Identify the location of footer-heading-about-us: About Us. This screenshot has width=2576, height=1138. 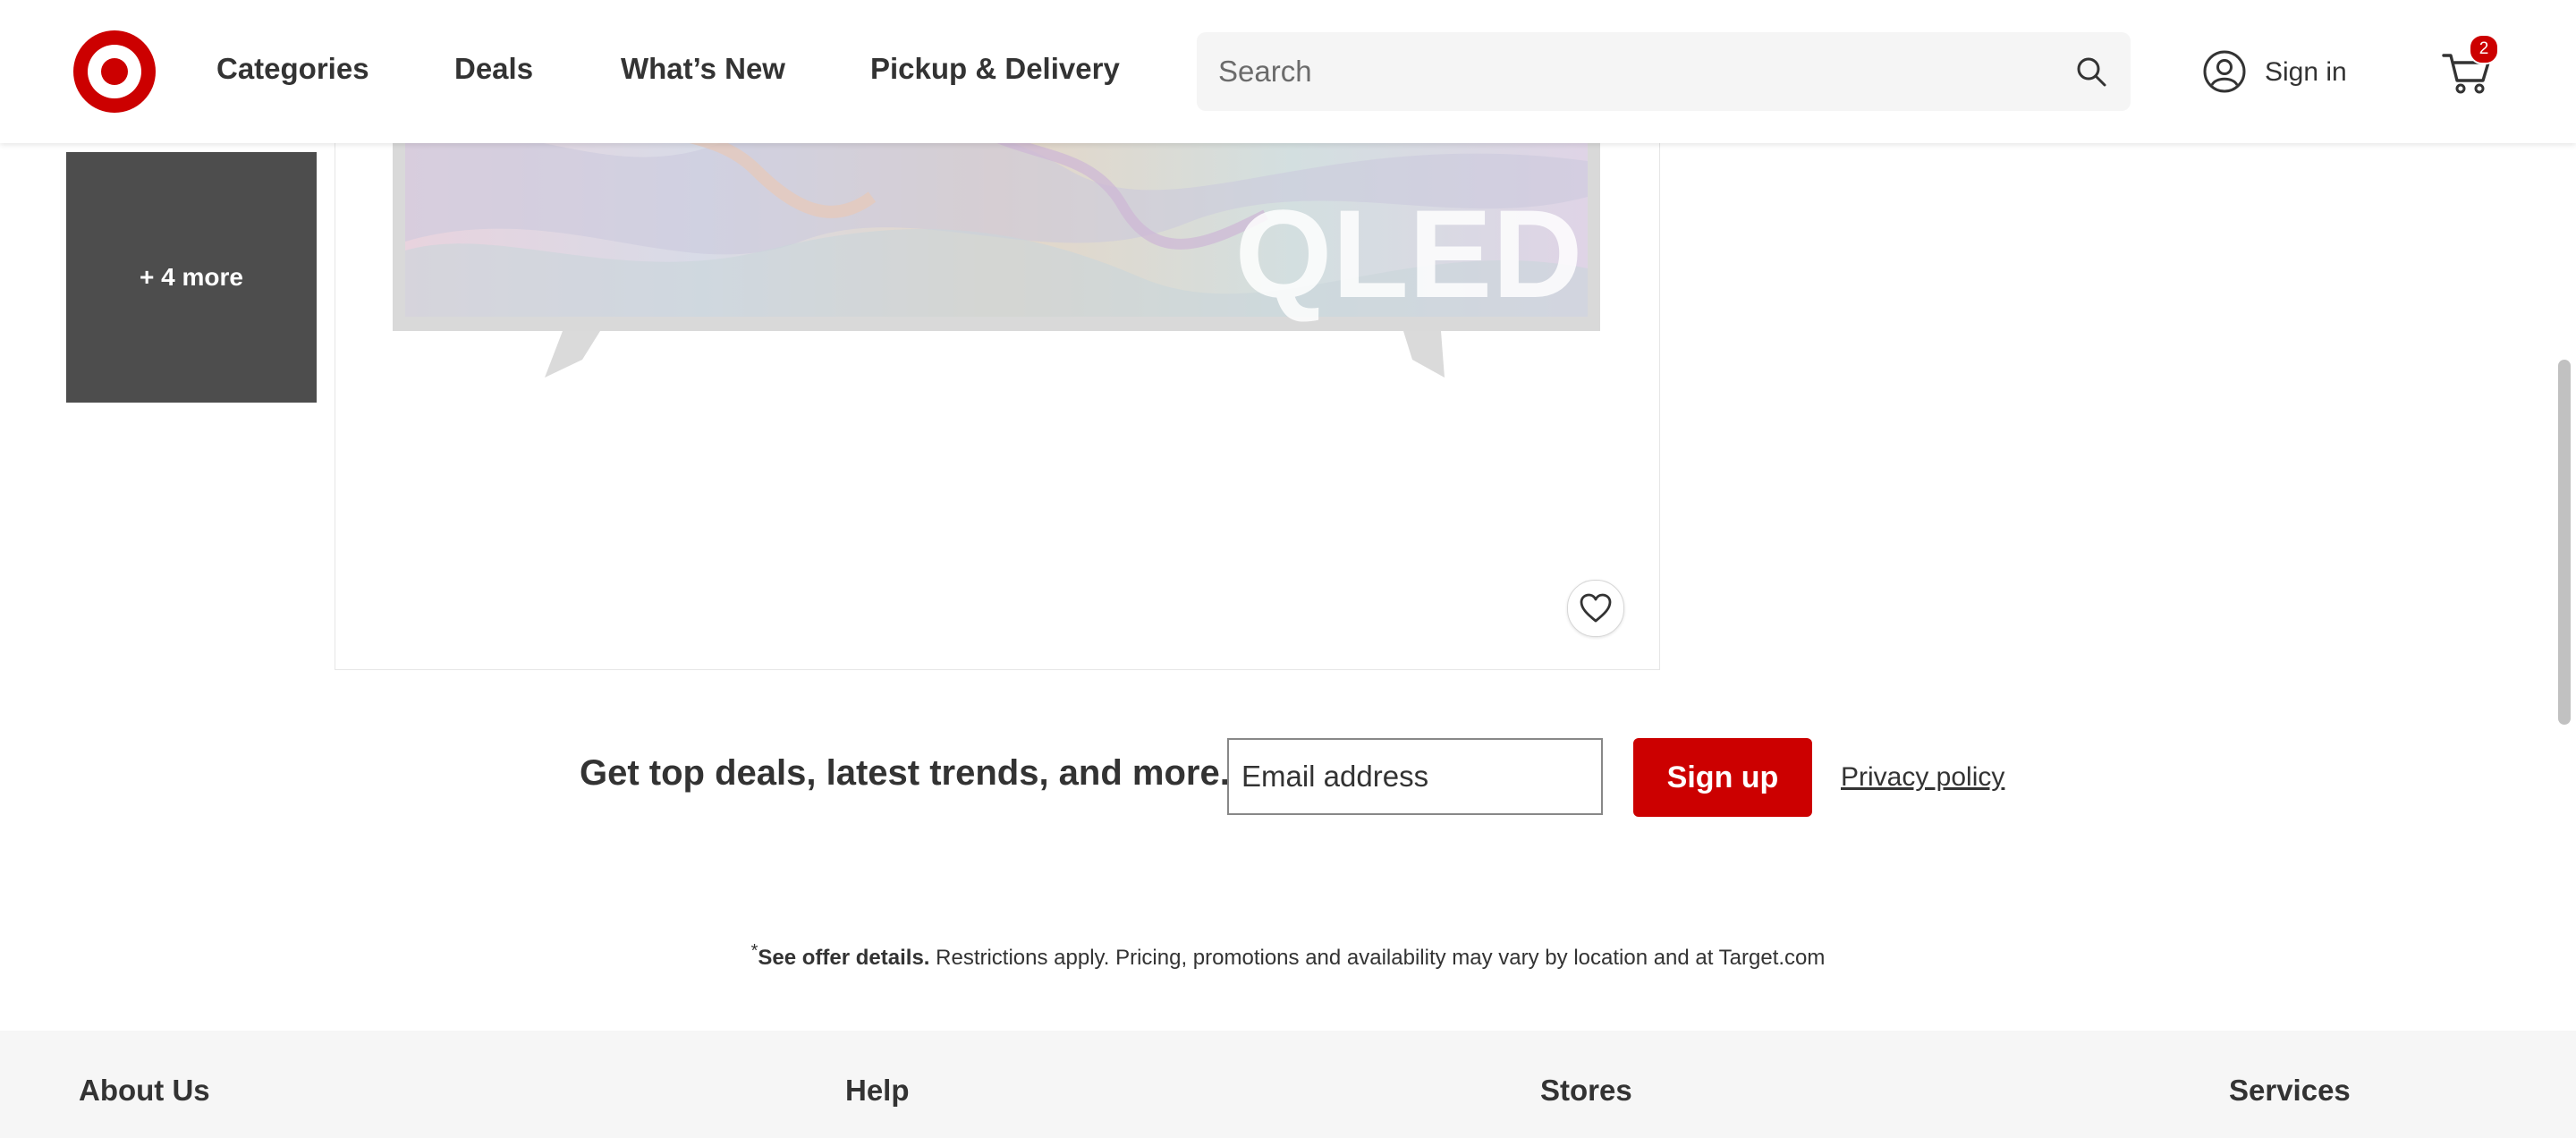
(144, 1091).